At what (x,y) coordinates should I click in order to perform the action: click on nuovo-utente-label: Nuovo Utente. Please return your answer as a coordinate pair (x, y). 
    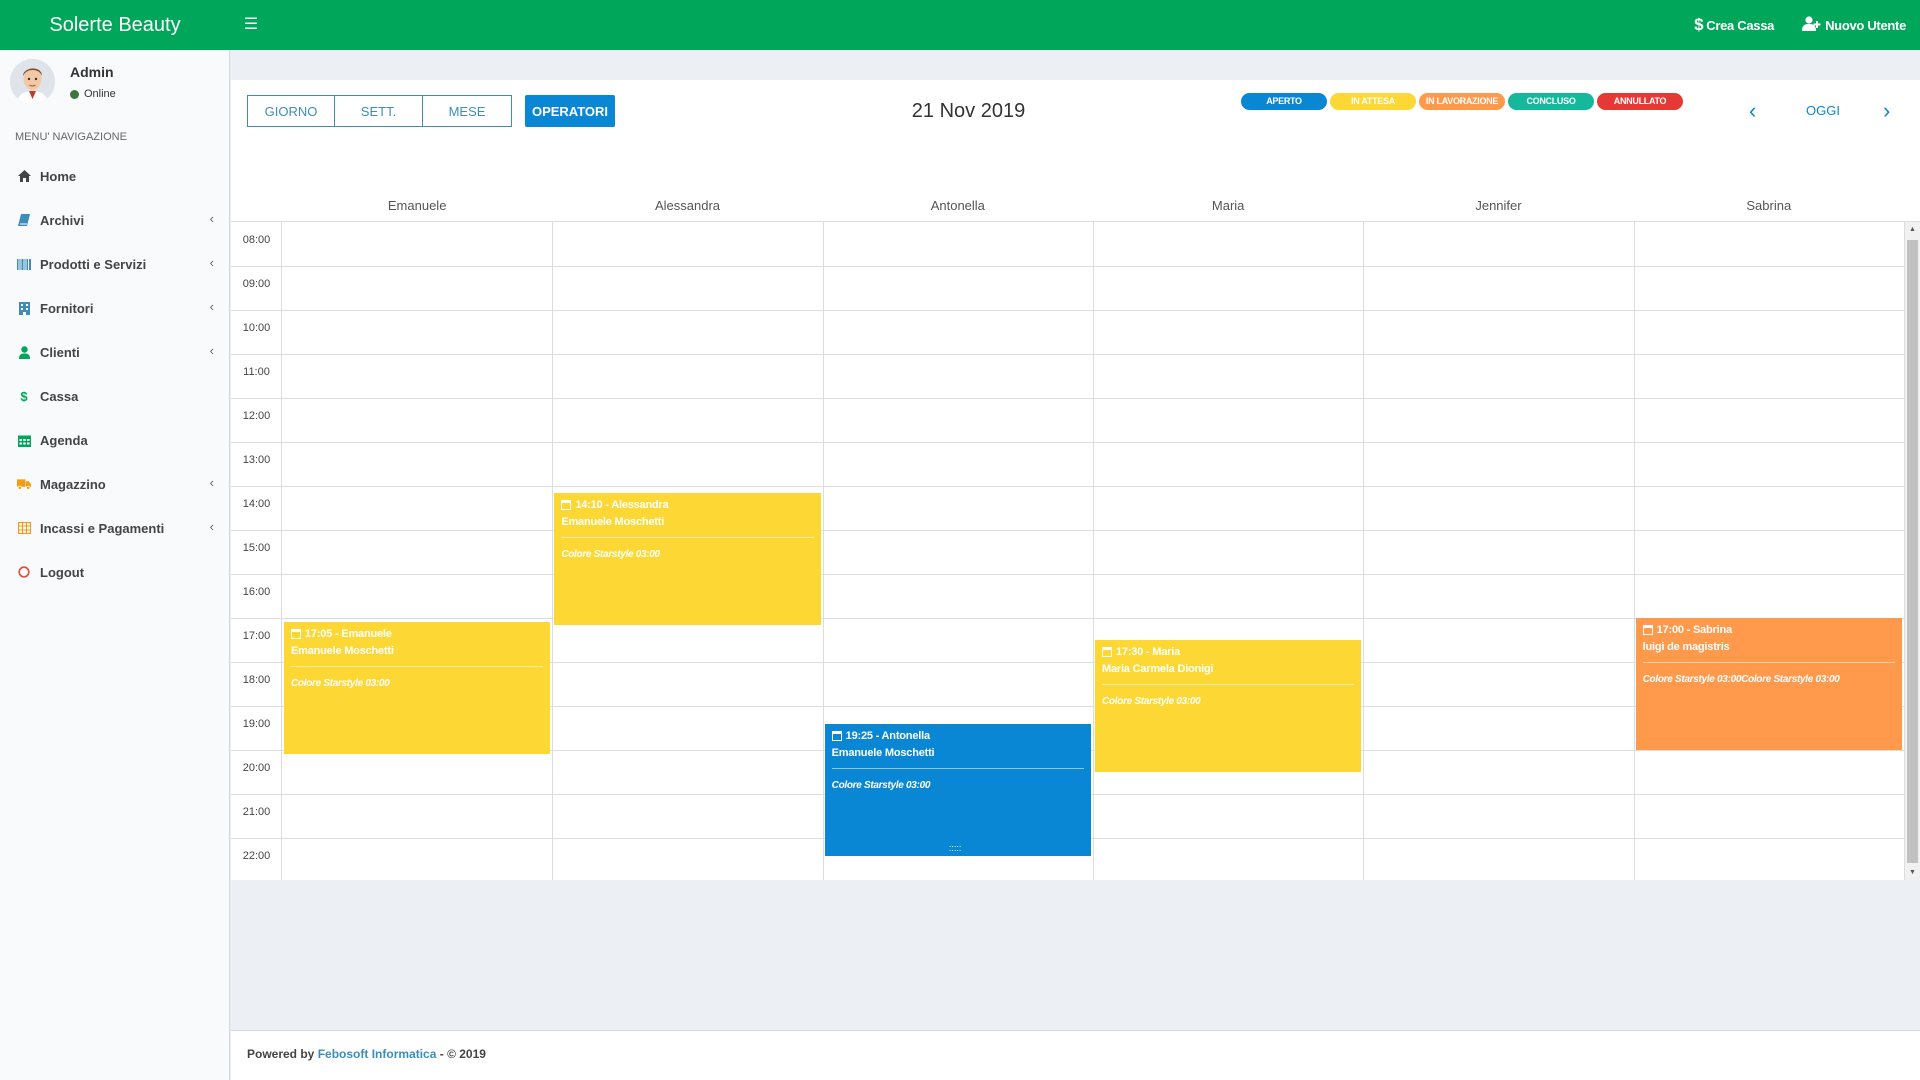
    Looking at the image, I should click on (1865, 25).